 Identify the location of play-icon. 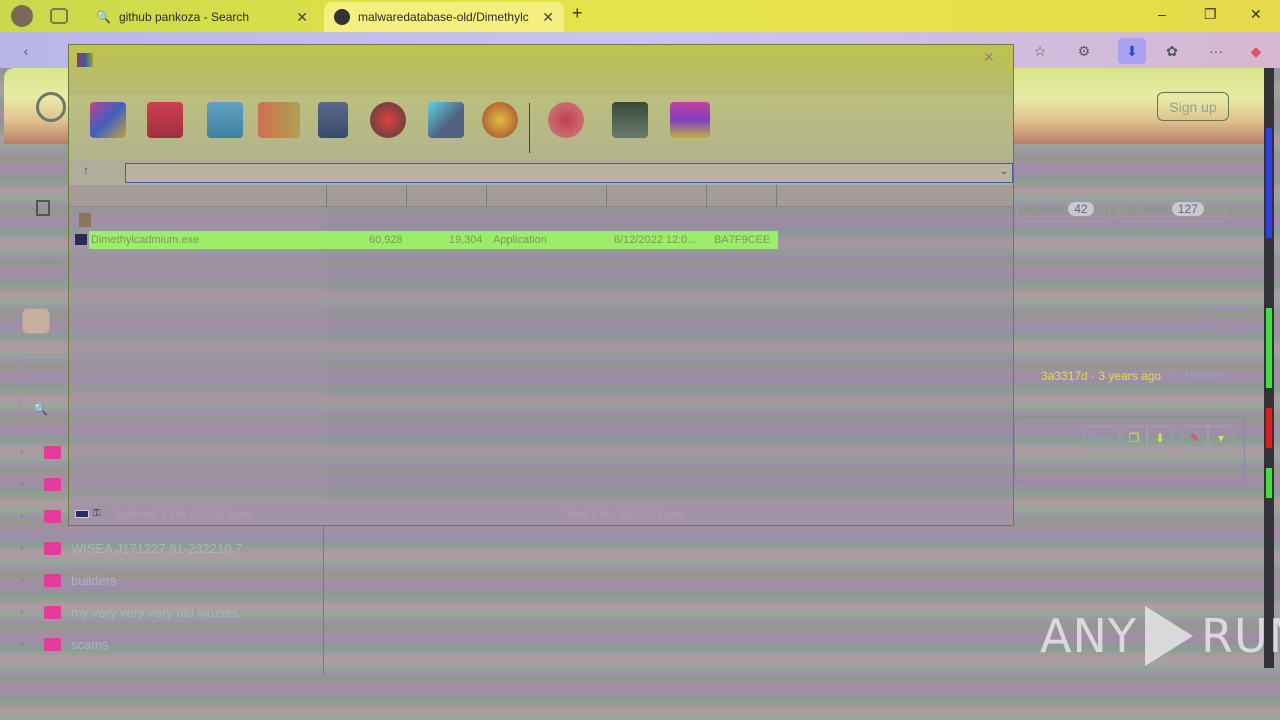
(1168, 636).